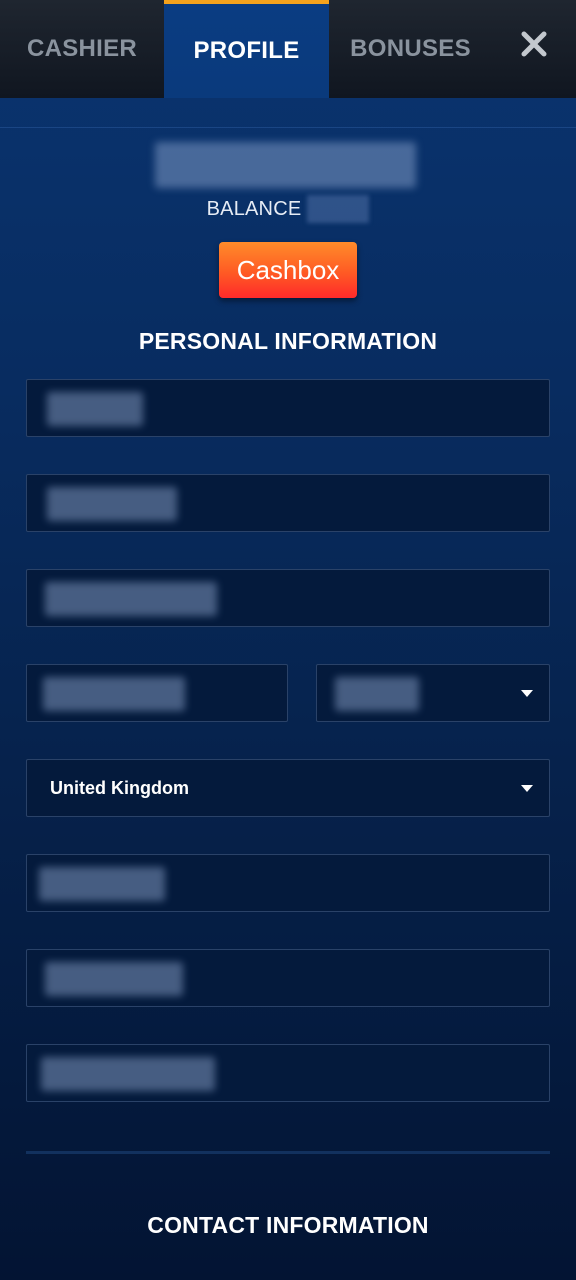  Describe the element at coordinates (288, 788) in the screenshot. I see `country-select: United Kingdom` at that location.